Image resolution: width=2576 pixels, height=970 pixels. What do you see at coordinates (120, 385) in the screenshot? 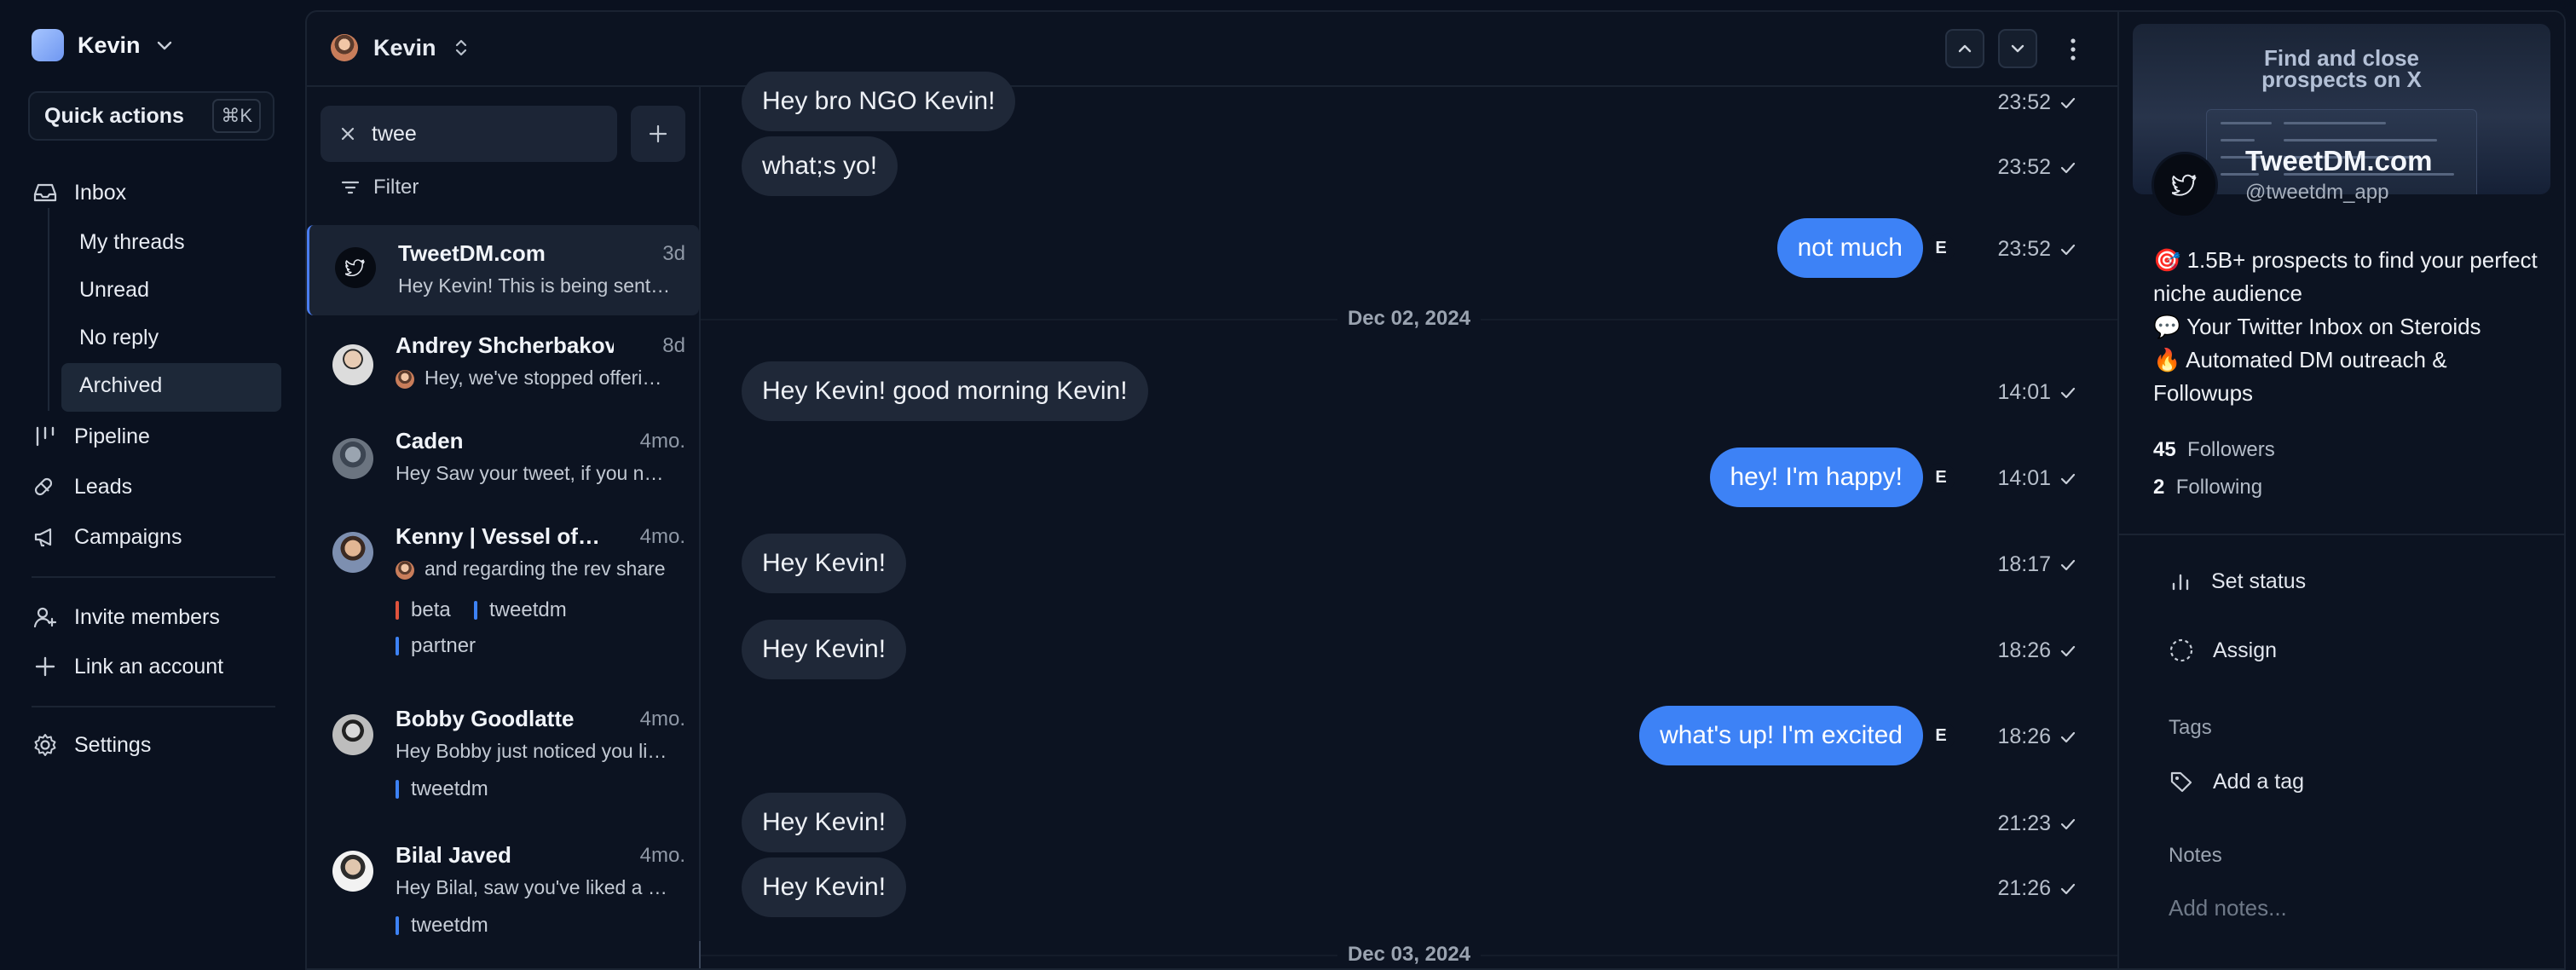
I see `sidebar-item-archived: Archived` at bounding box center [120, 385].